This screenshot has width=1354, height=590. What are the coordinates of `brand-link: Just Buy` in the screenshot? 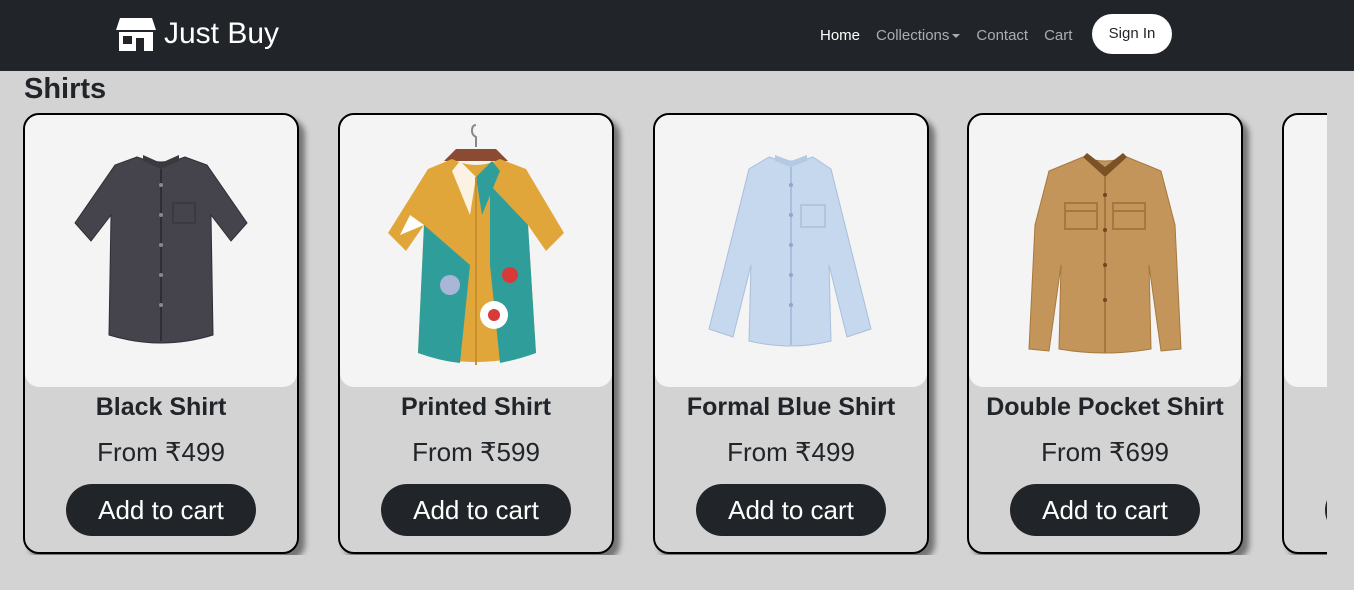 It's located at (197, 34).